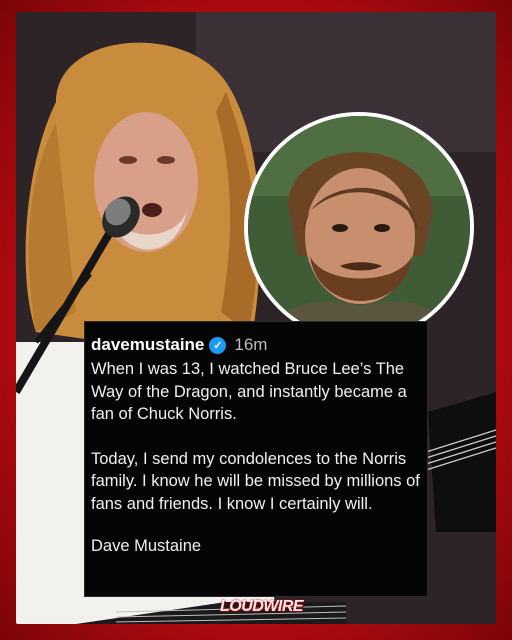  What do you see at coordinates (251, 344) in the screenshot?
I see `post-timestamp: 16m` at bounding box center [251, 344].